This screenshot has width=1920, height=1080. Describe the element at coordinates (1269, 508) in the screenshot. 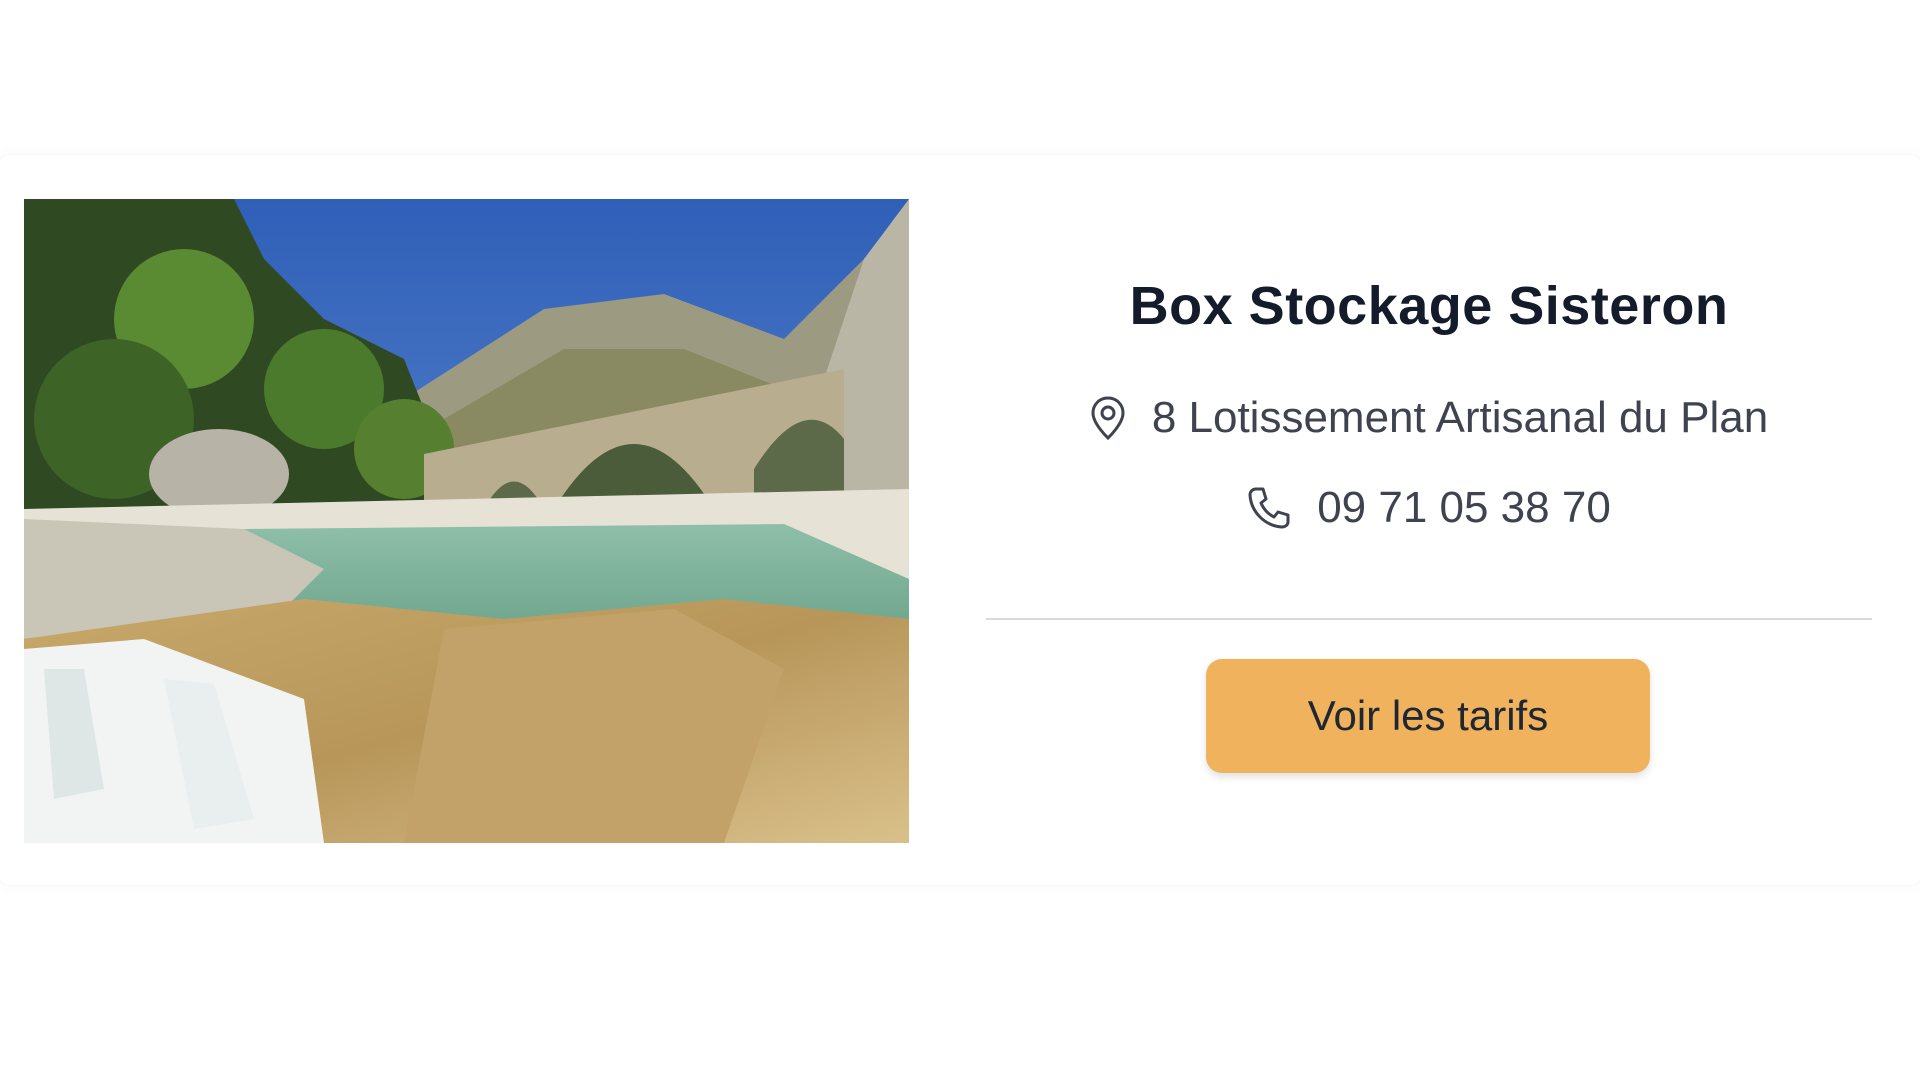

I see `phone-icon` at that location.